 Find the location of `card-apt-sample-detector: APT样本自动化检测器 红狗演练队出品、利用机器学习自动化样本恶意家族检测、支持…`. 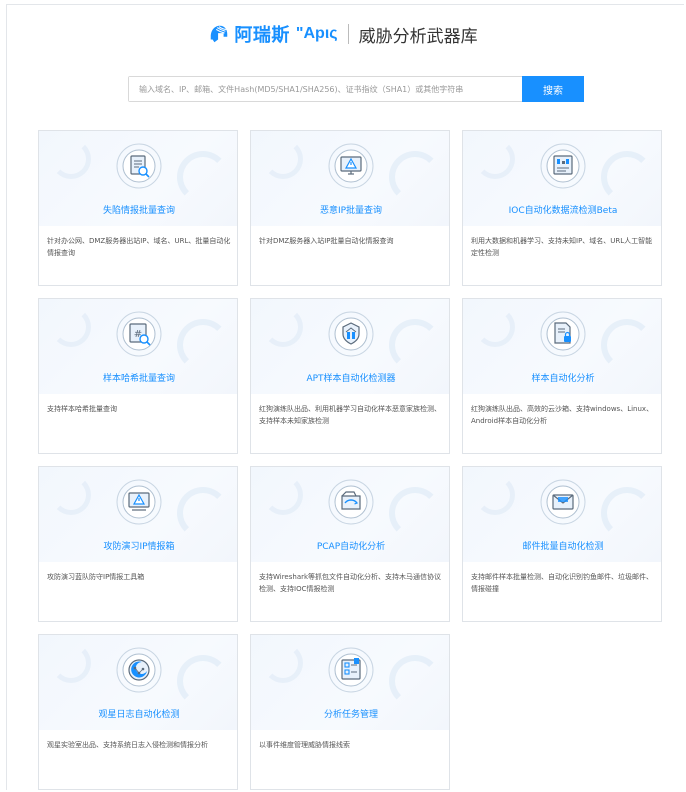

card-apt-sample-detector: APT样本自动化检测器 红狗演练队出品、利用机器学习自动化样本恶意家族检测、支持… is located at coordinates (350, 376).